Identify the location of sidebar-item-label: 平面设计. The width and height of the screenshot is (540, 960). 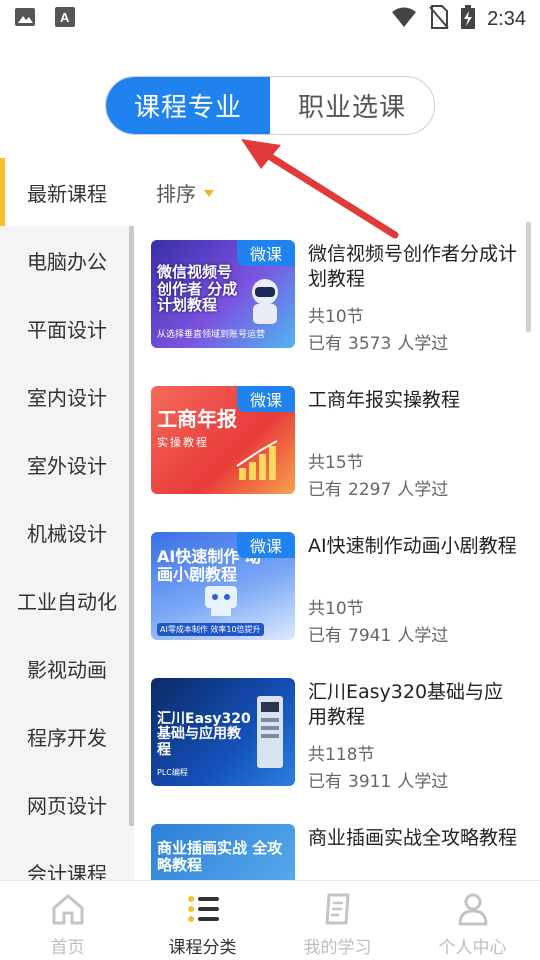
(67, 329).